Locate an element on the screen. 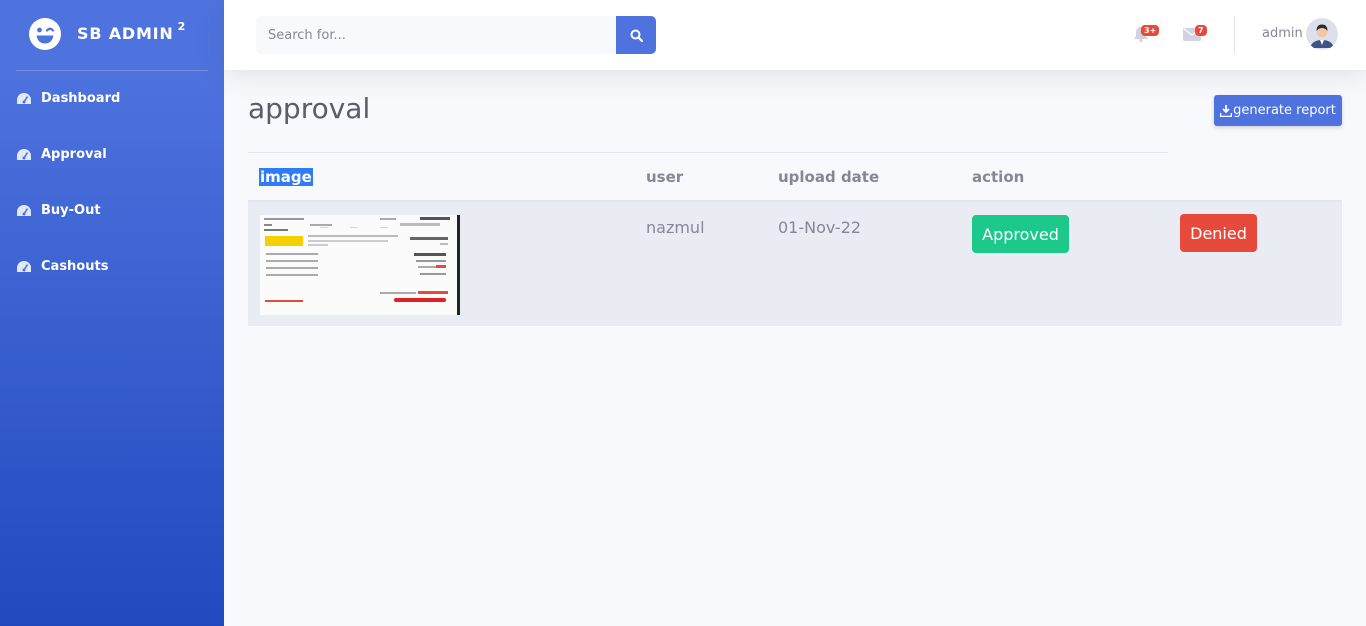  sidebar-item-label: Buy-Out is located at coordinates (71, 210).